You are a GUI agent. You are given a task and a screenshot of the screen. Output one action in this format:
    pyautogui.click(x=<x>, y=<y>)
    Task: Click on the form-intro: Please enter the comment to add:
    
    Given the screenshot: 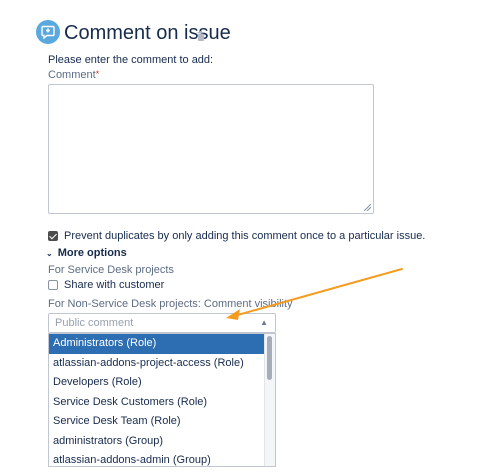 What is the action you would take?
    pyautogui.click(x=131, y=60)
    